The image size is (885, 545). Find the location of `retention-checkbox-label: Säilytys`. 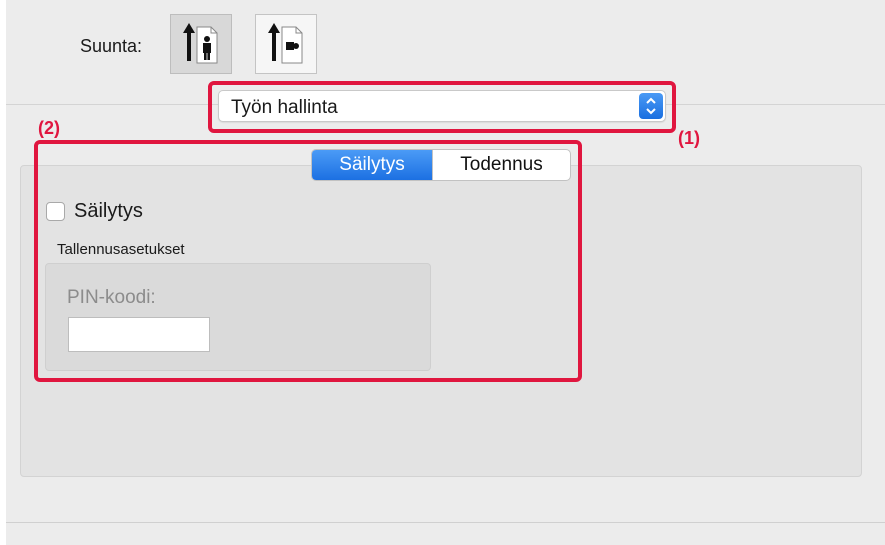

retention-checkbox-label: Säilytys is located at coordinates (108, 211).